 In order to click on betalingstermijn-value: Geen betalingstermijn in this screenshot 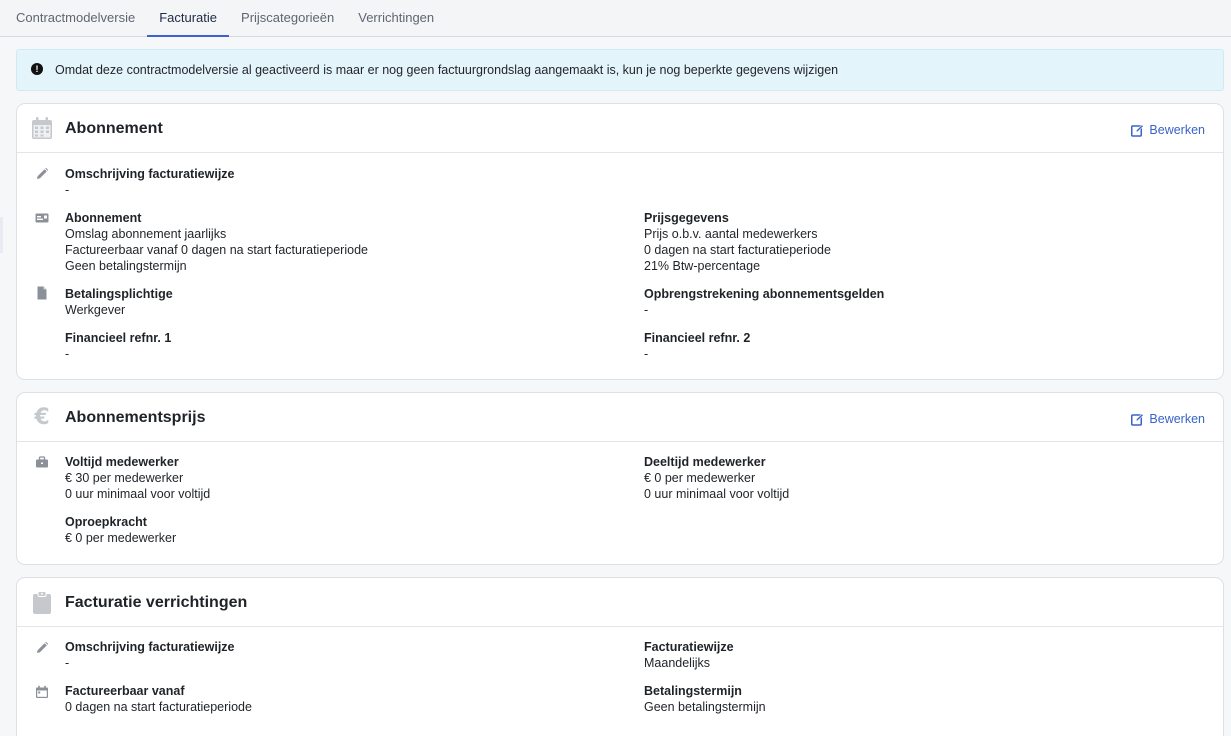, I will do `click(705, 707)`.